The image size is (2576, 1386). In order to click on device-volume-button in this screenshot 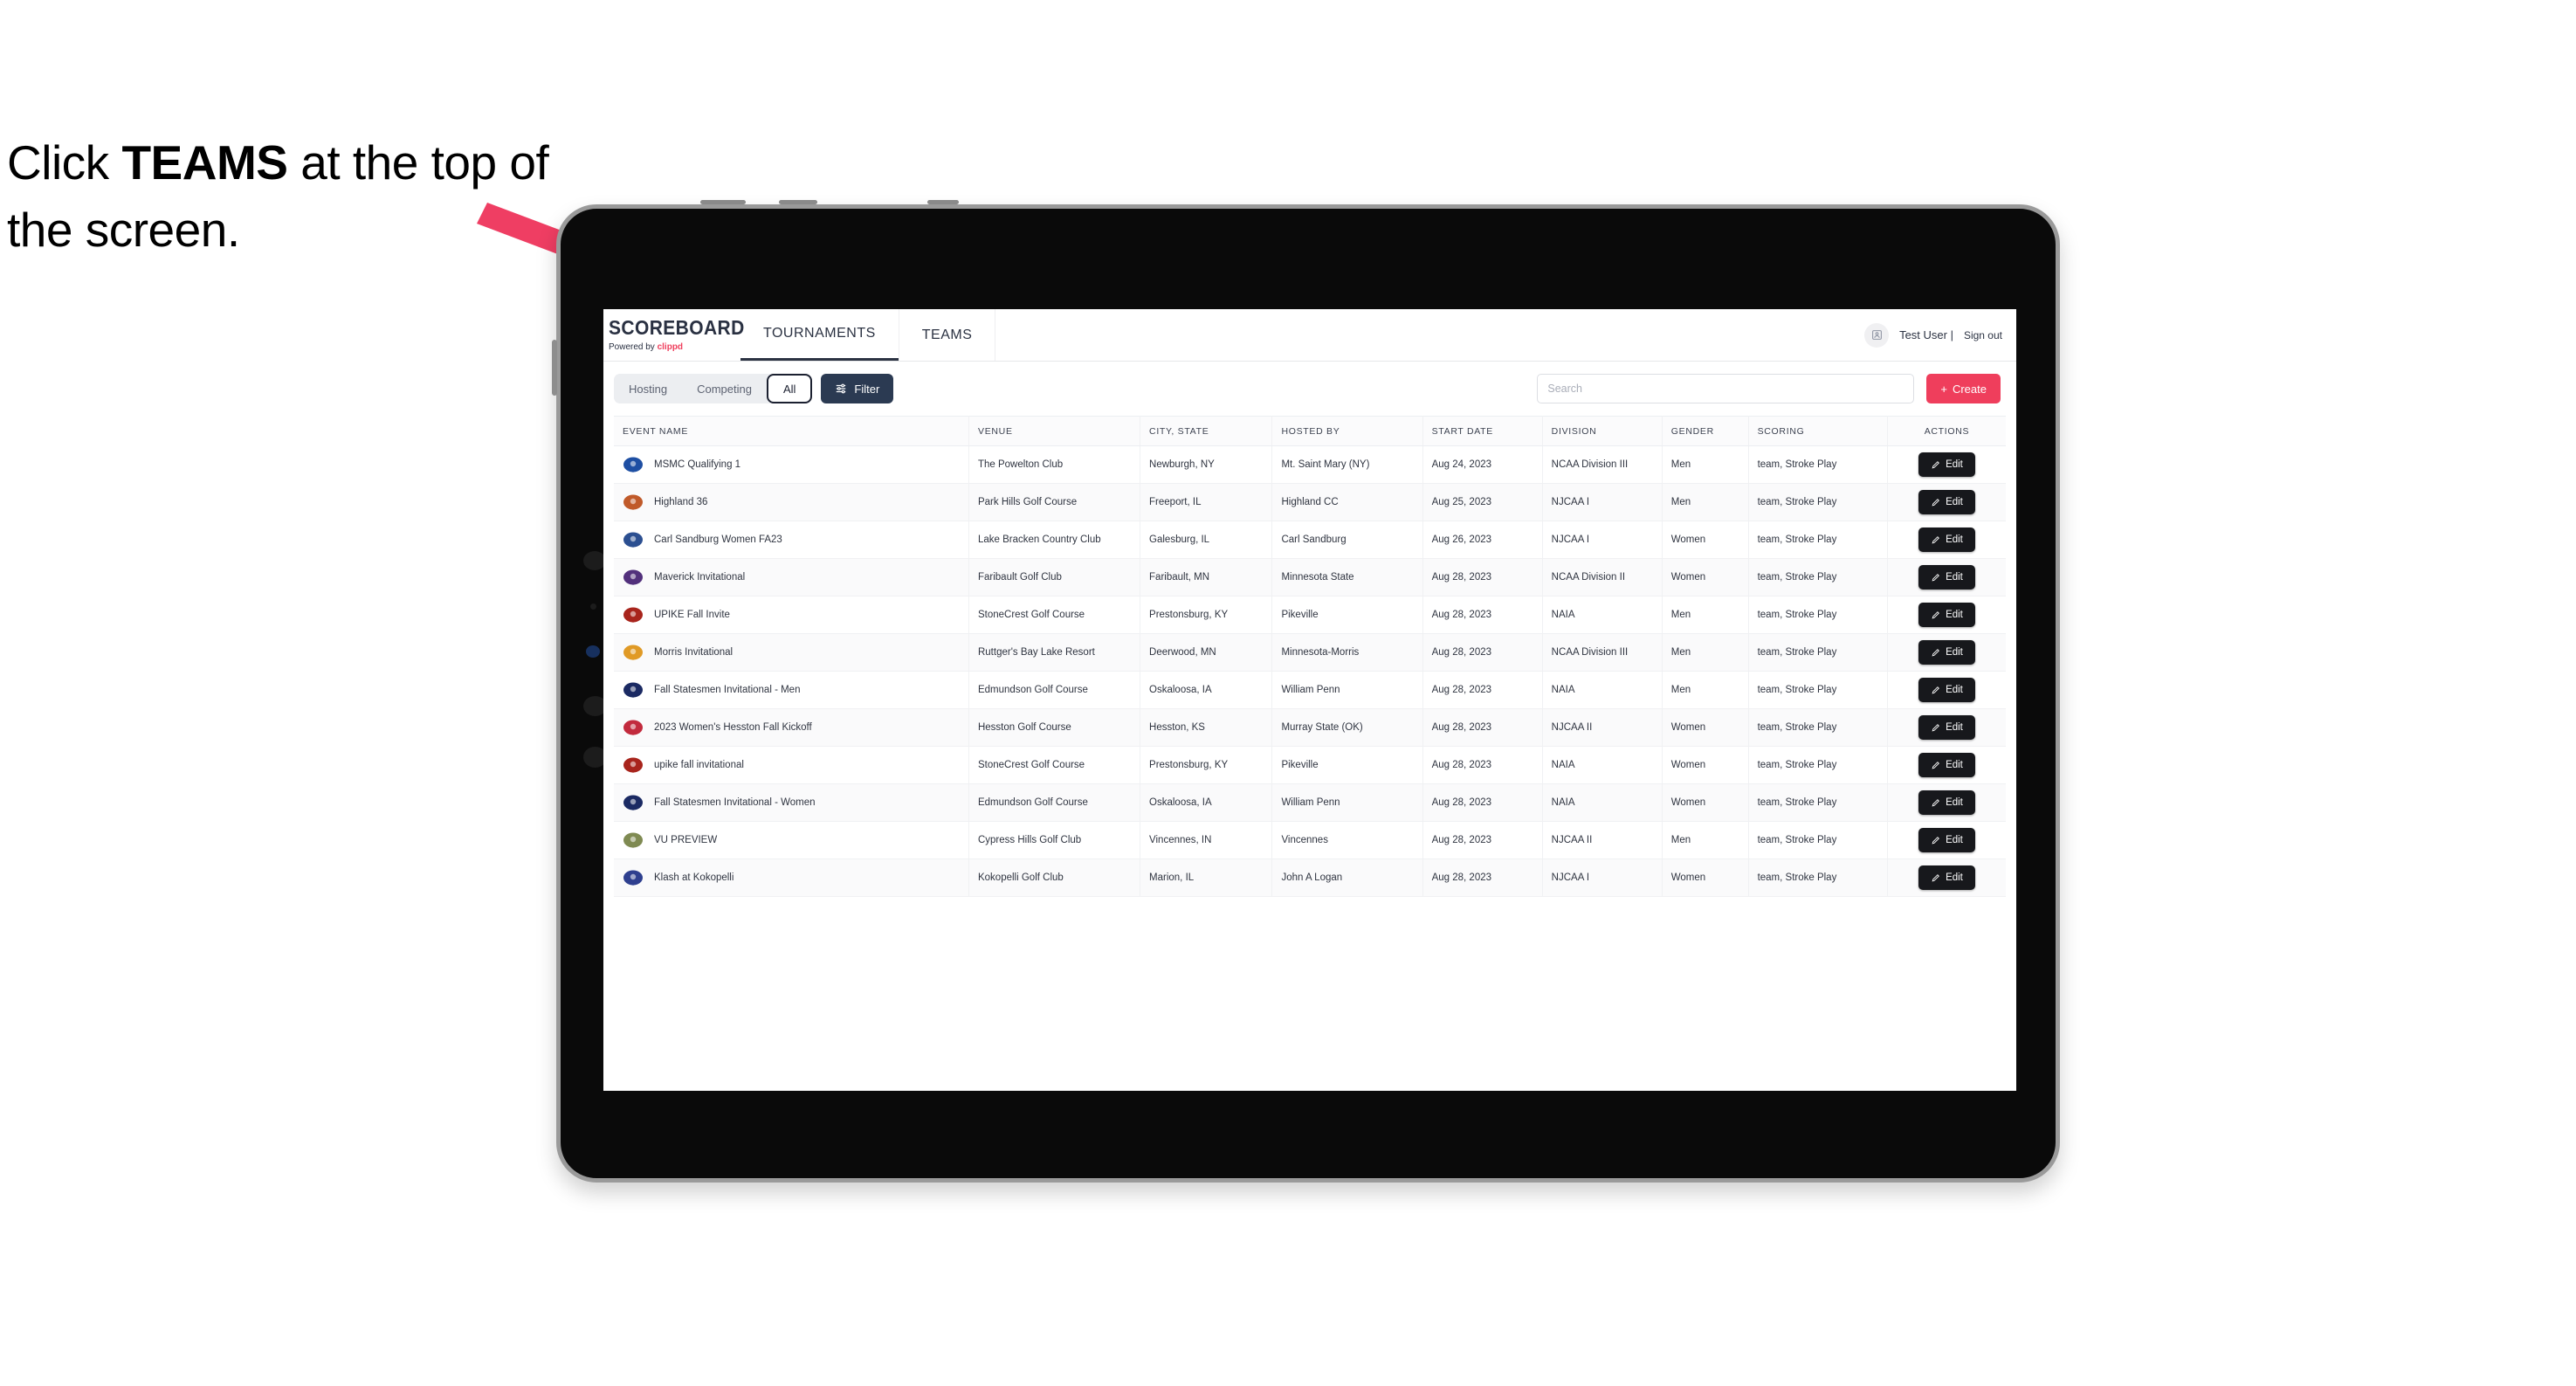, I will do `click(554, 368)`.